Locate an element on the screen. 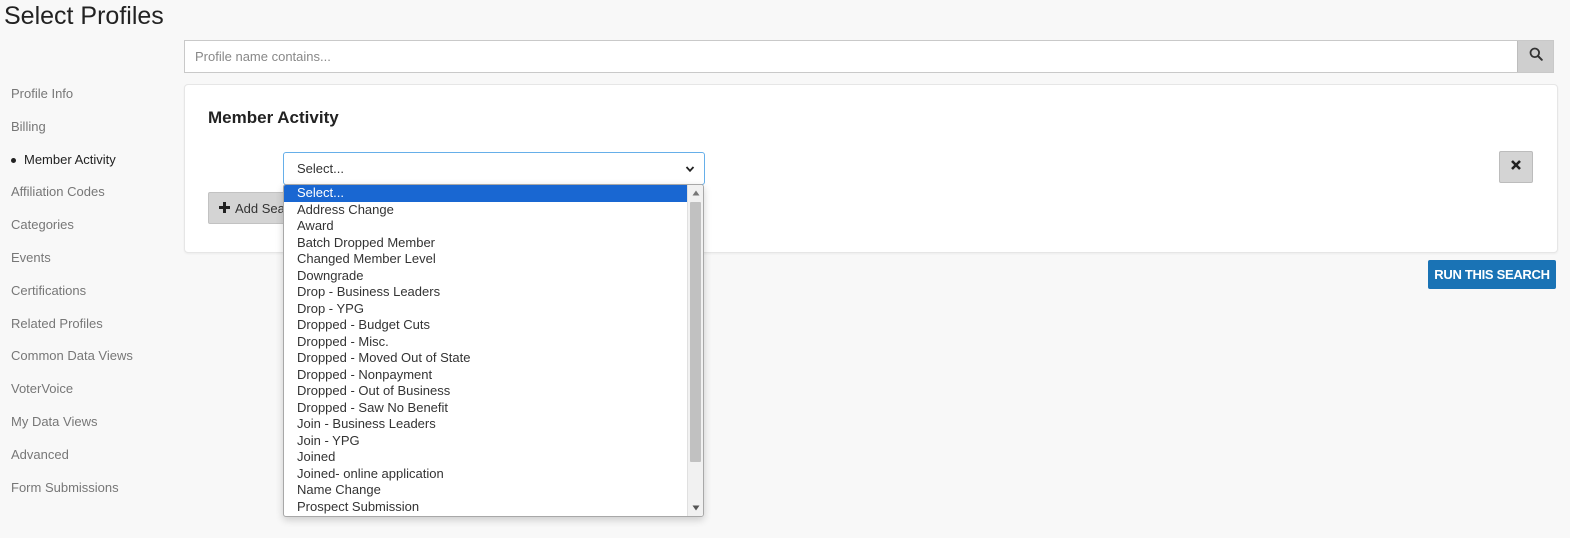 This screenshot has width=1570, height=538. sidebar-item-member-activity: Member Activity is located at coordinates (91, 166).